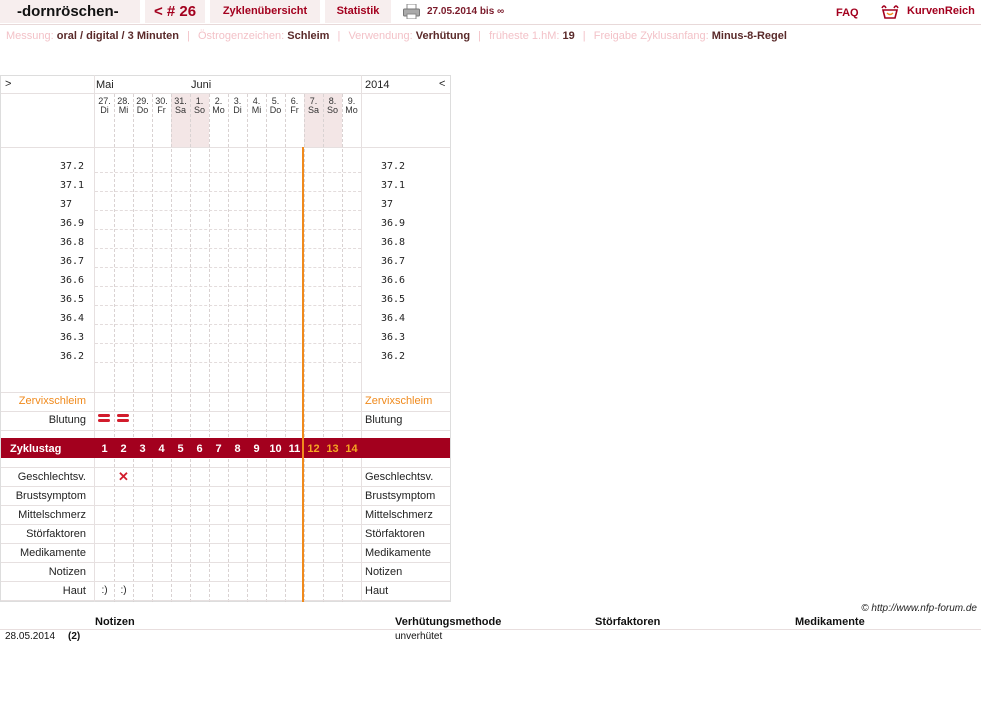  I want to click on weekday-header: Fr, so click(294, 110).